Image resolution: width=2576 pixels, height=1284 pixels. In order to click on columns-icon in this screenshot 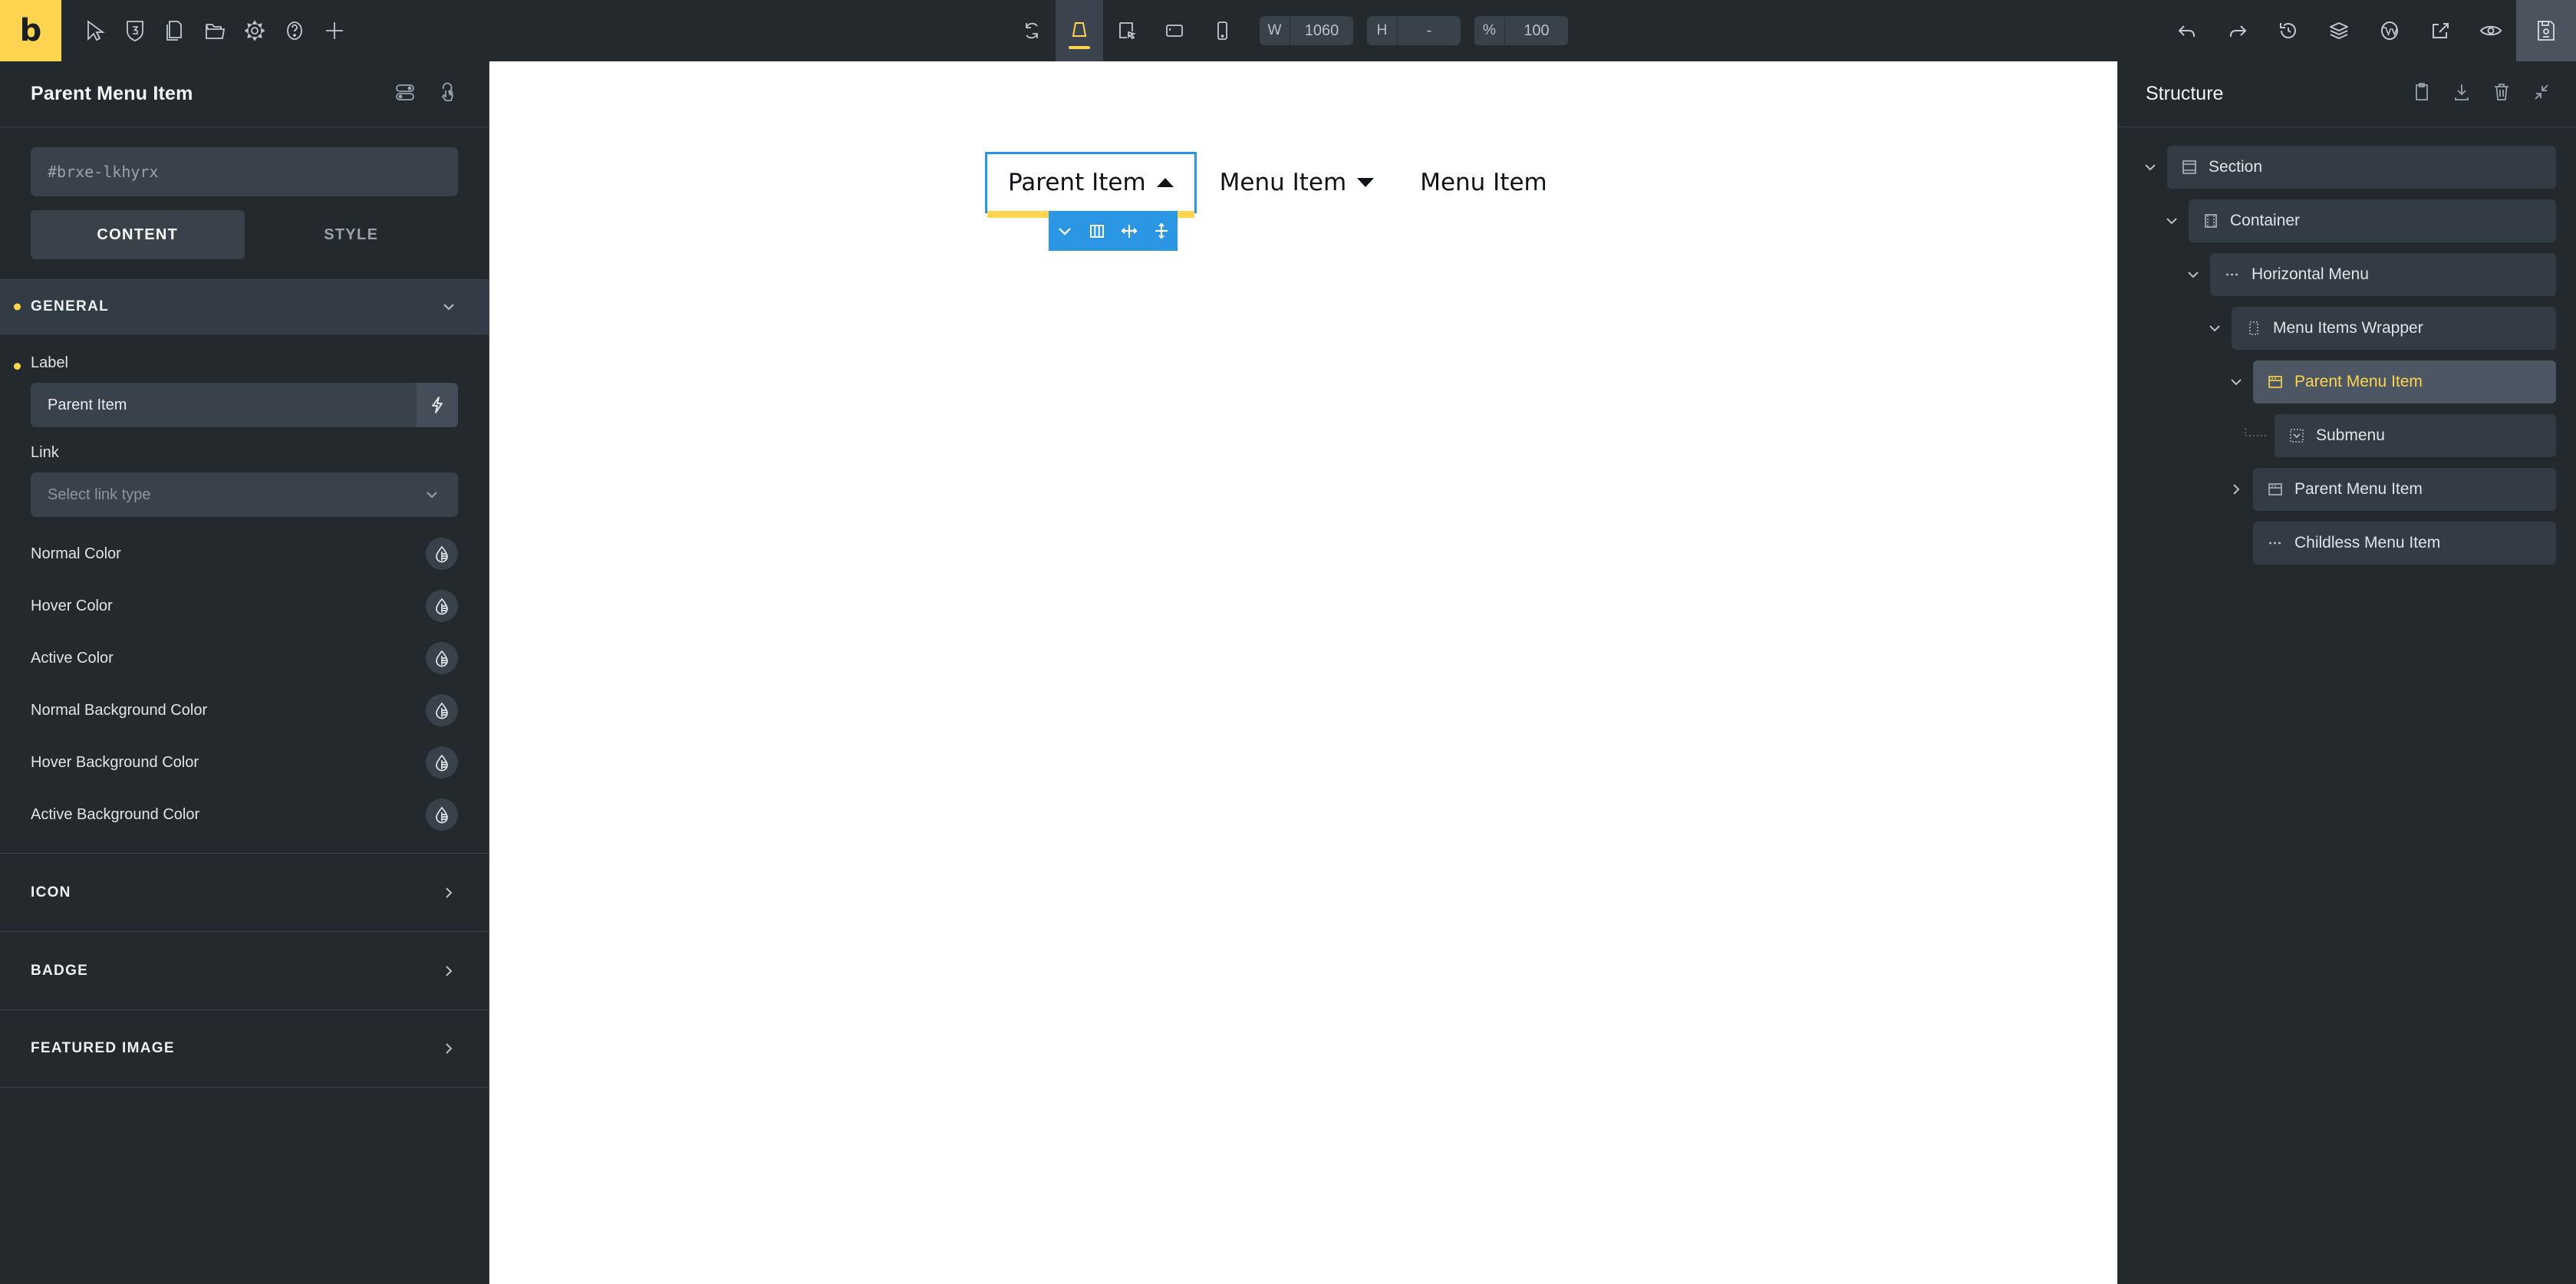, I will do `click(1097, 231)`.